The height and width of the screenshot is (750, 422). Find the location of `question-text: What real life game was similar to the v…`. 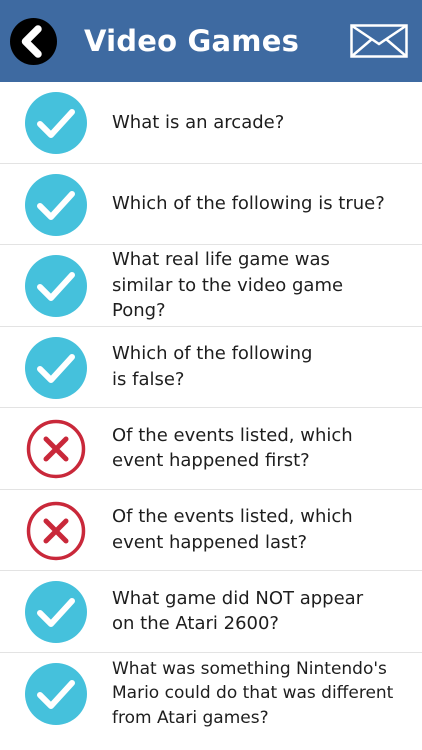

question-text: What real life game was similar to the v… is located at coordinates (228, 285).